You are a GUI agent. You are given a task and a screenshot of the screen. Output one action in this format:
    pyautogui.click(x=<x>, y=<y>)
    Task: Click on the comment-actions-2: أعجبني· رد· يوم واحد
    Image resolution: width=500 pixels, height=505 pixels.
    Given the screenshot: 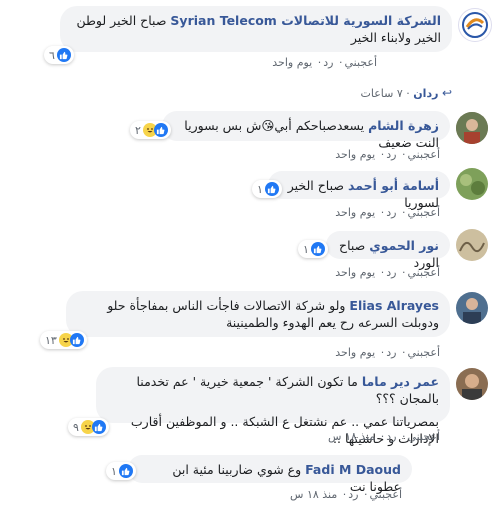 What is the action you would take?
    pyautogui.click(x=387, y=154)
    